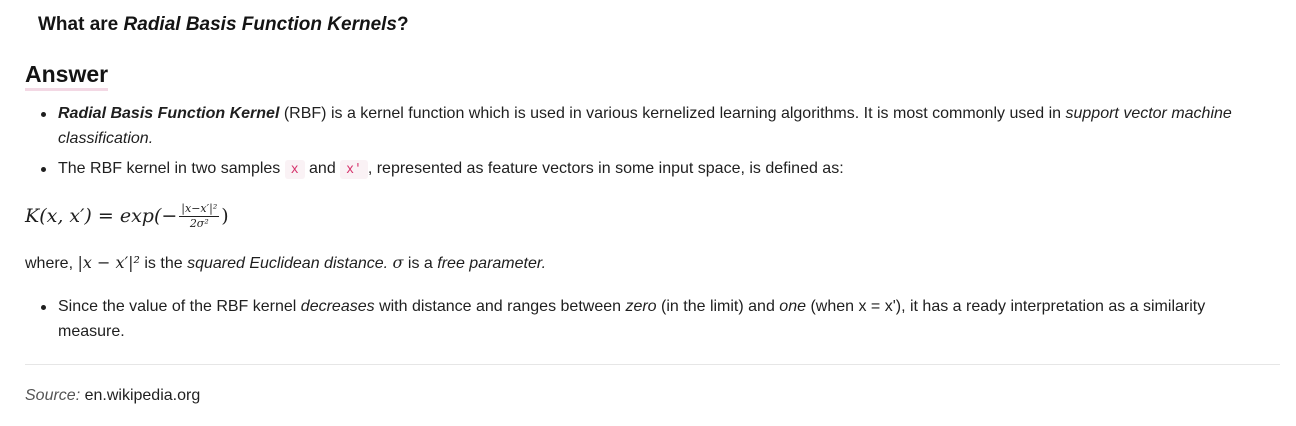  What do you see at coordinates (641, 306) in the screenshot?
I see `zero-emphasis: zero` at bounding box center [641, 306].